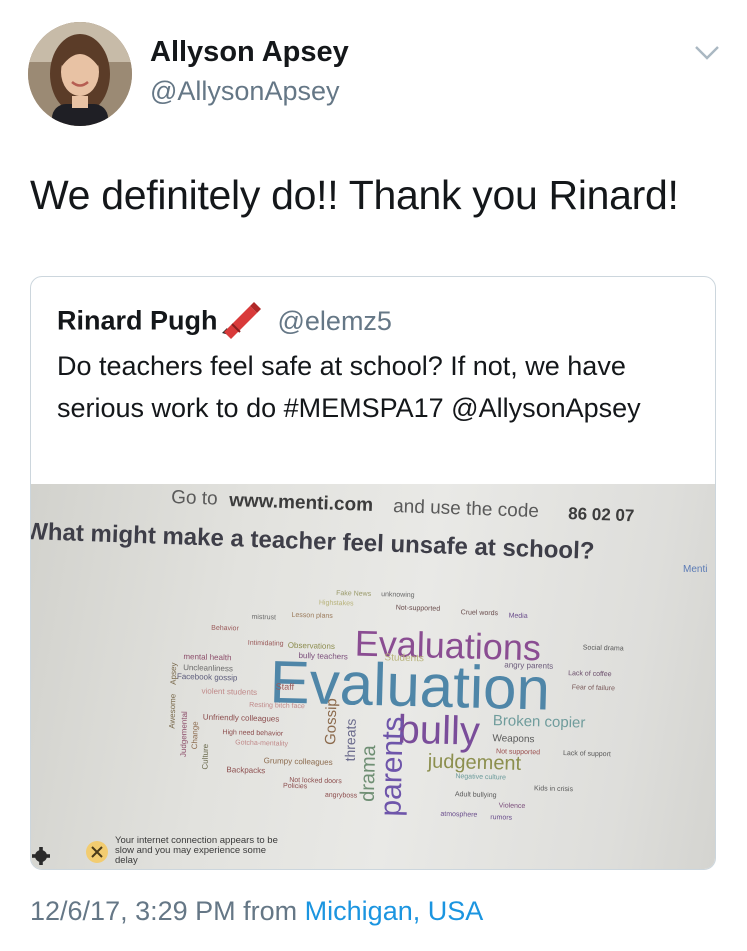 Image resolution: width=747 pixels, height=951 pixels. What do you see at coordinates (298, 761) in the screenshot?
I see `word-grumpy-colleagues: Grumpy colleagues` at bounding box center [298, 761].